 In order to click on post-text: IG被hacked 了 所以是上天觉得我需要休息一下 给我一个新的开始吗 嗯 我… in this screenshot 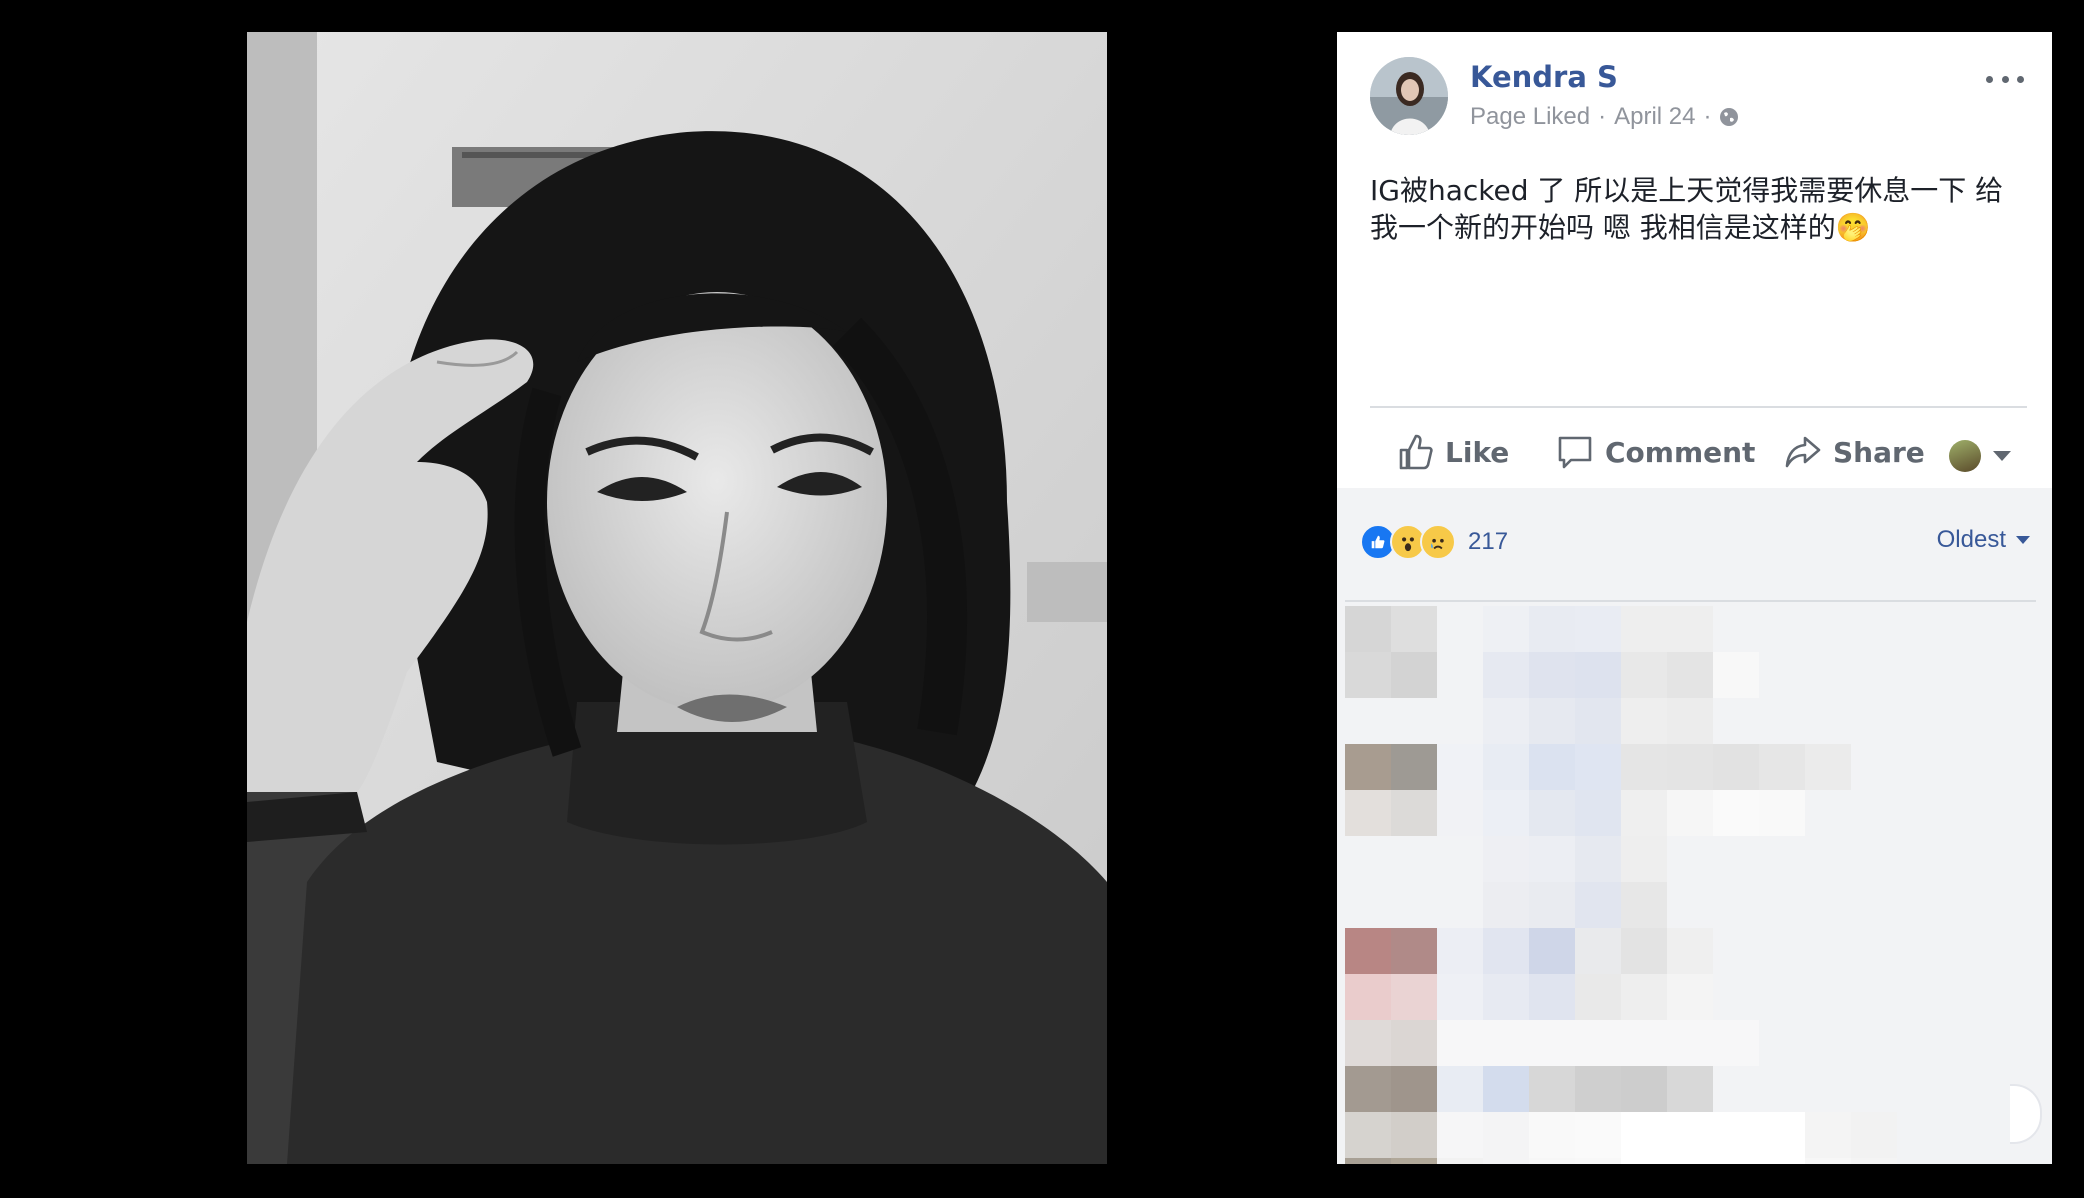, I will do `click(1687, 209)`.